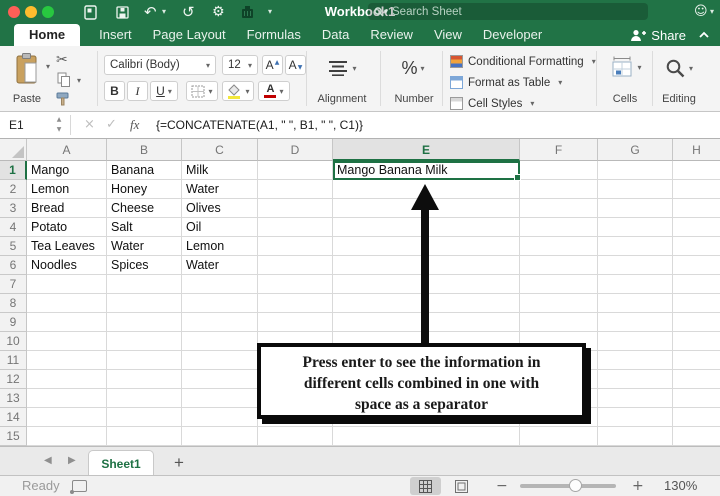 This screenshot has height=496, width=720. Describe the element at coordinates (13, 417) in the screenshot. I see `row-header-14: 14` at that location.